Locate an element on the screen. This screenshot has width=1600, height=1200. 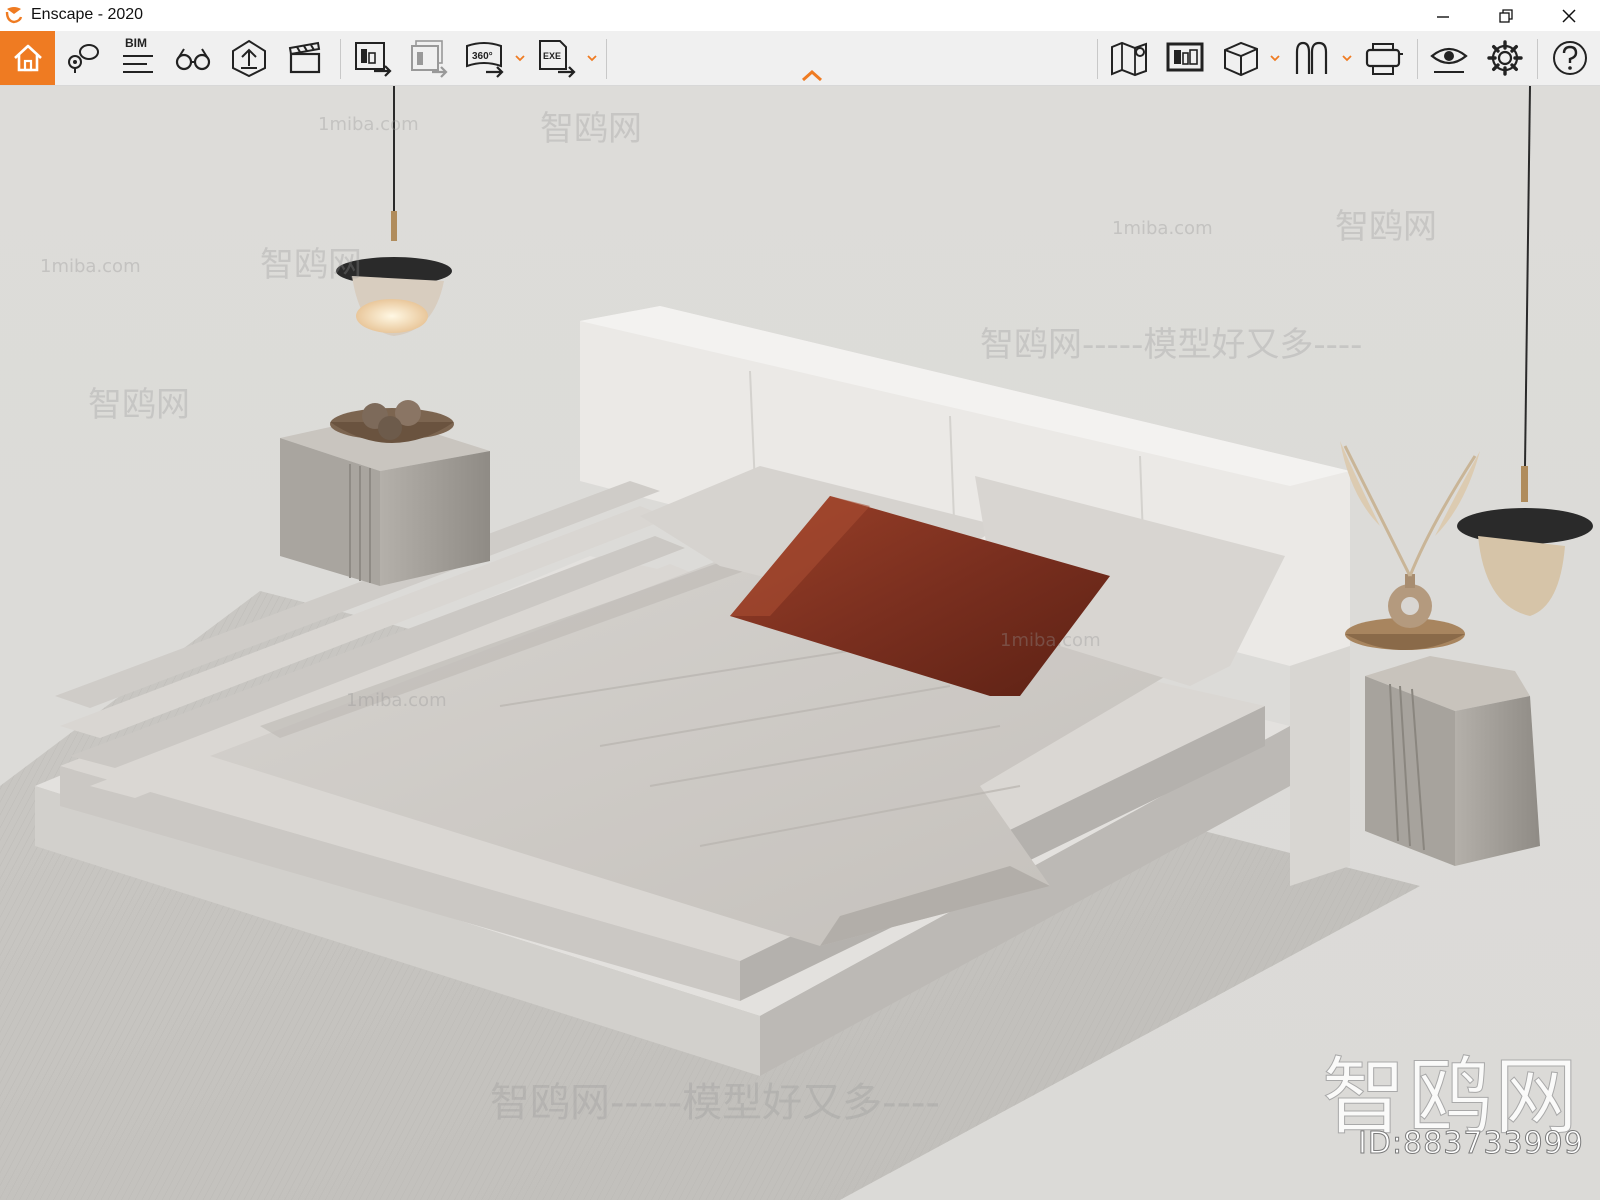
settings-gear-icon is located at coordinates (1505, 58).